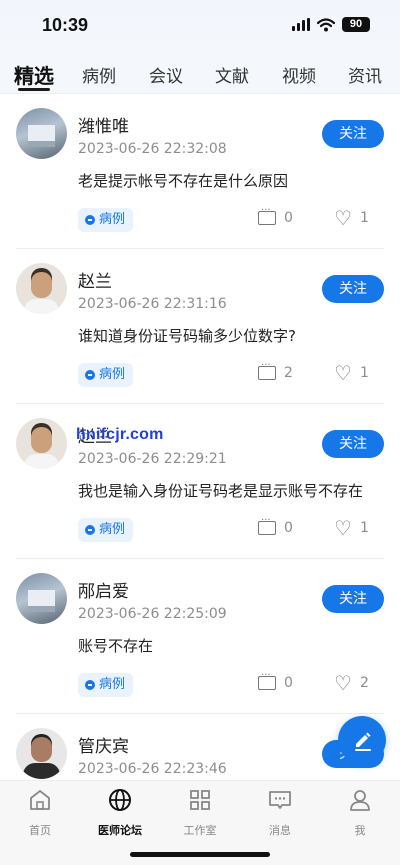 This screenshot has width=400, height=865. I want to click on watermark-text: hnifcjr.com, so click(120, 434).